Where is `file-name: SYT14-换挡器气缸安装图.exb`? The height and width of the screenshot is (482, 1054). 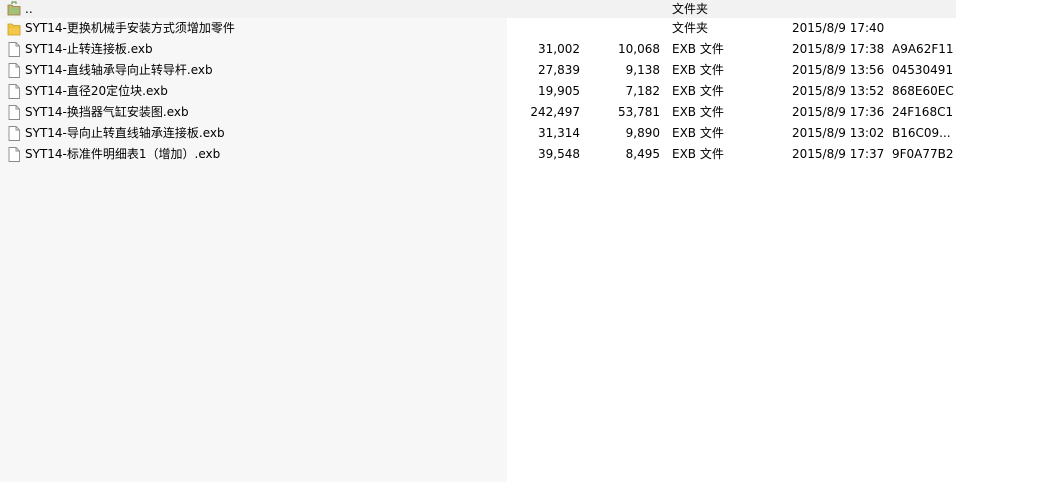
file-name: SYT14-换挡器气缸安装图.exb is located at coordinates (107, 112).